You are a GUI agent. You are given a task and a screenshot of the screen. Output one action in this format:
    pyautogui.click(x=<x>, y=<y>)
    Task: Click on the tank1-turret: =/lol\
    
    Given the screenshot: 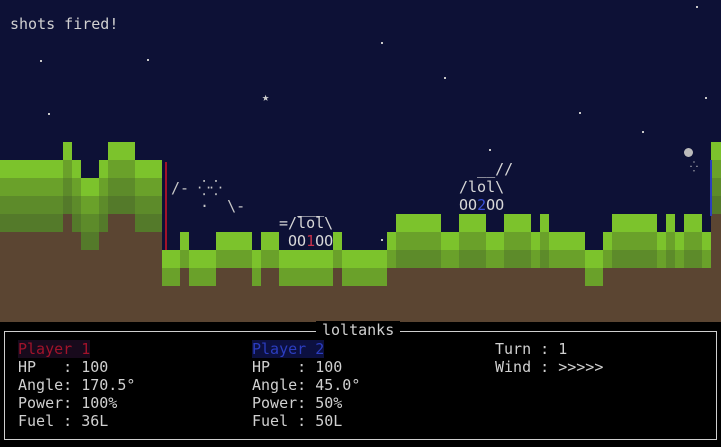 What is the action you would take?
    pyautogui.click(x=306, y=223)
    